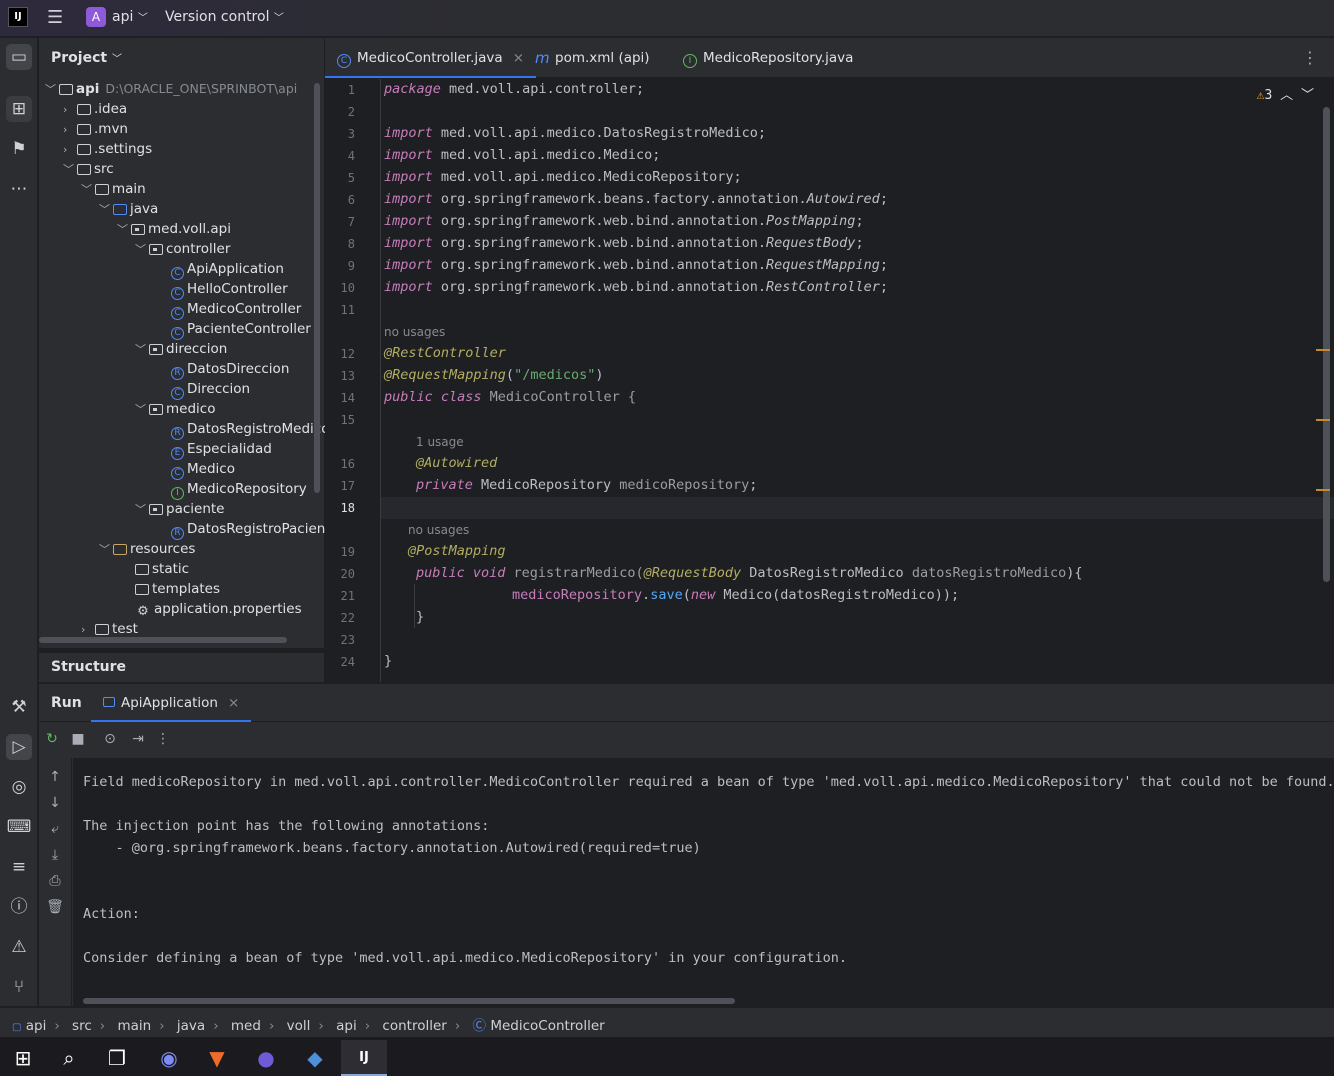 This screenshot has height=1076, width=1334. I want to click on project-scrollbar, so click(317, 288).